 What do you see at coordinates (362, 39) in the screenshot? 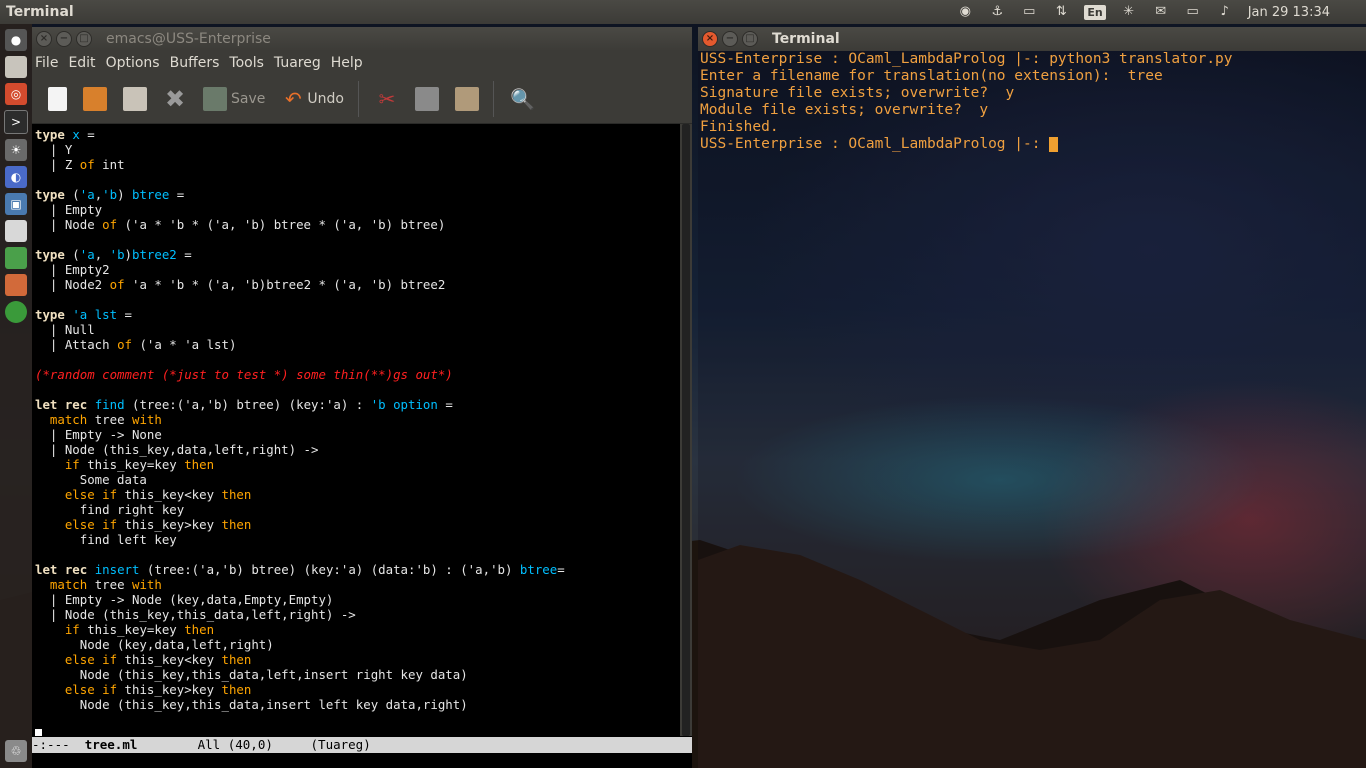
I see `emacs-titlebar: × − □ emacs@USS-Enterprise` at bounding box center [362, 39].